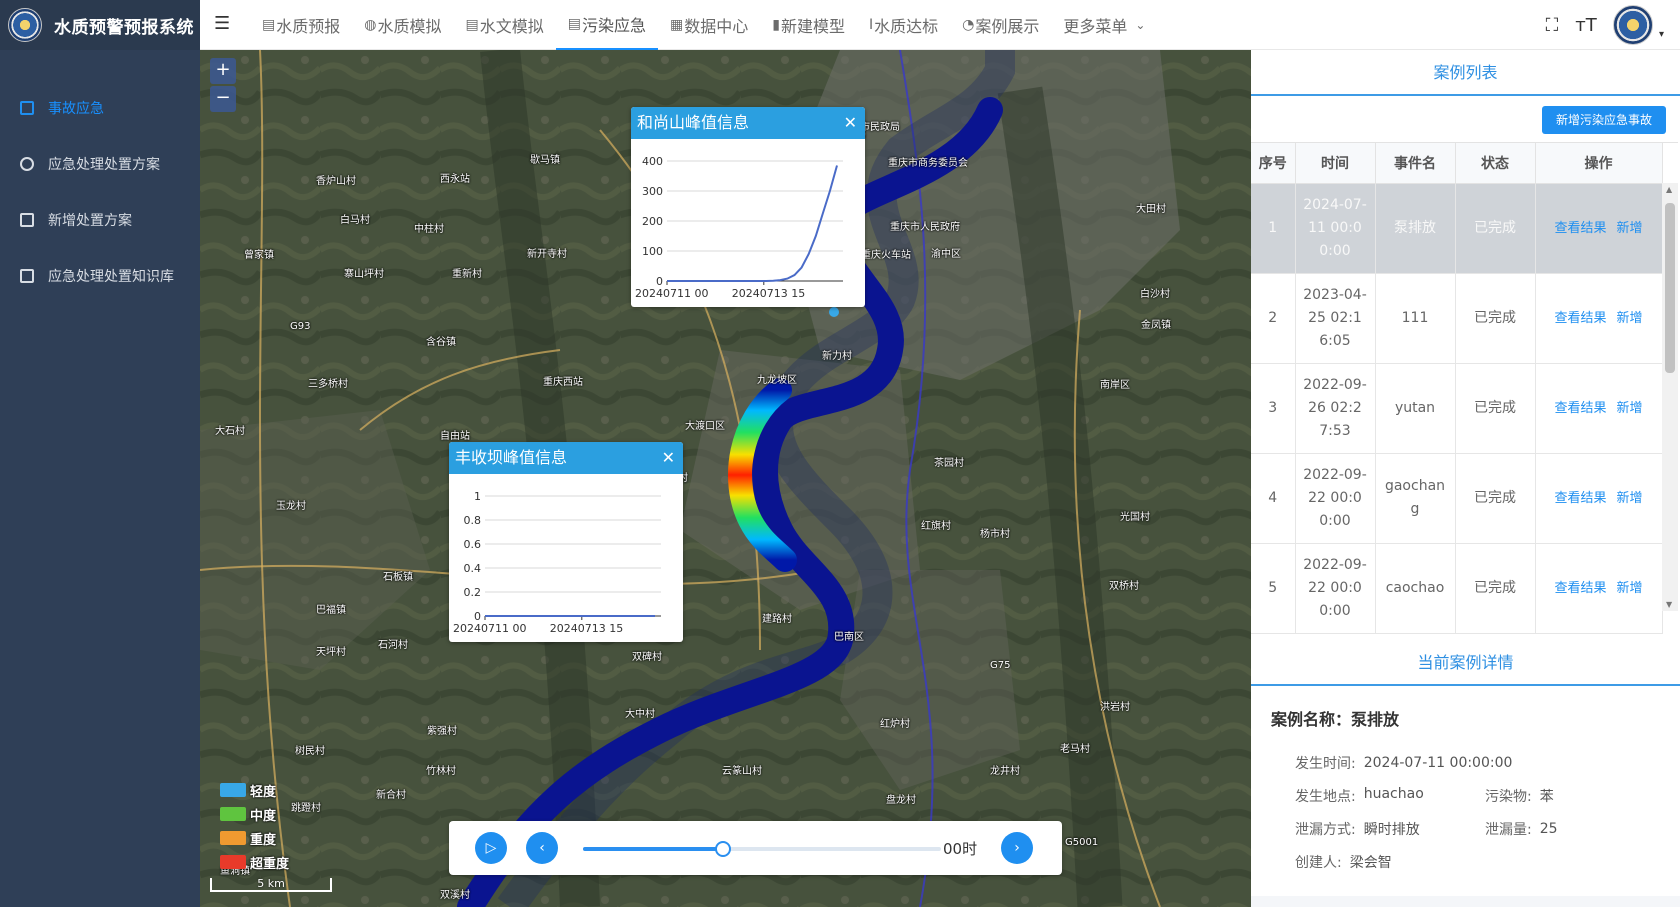 The image size is (1680, 907). I want to click on letter-icon: Ⅰ, so click(871, 25).